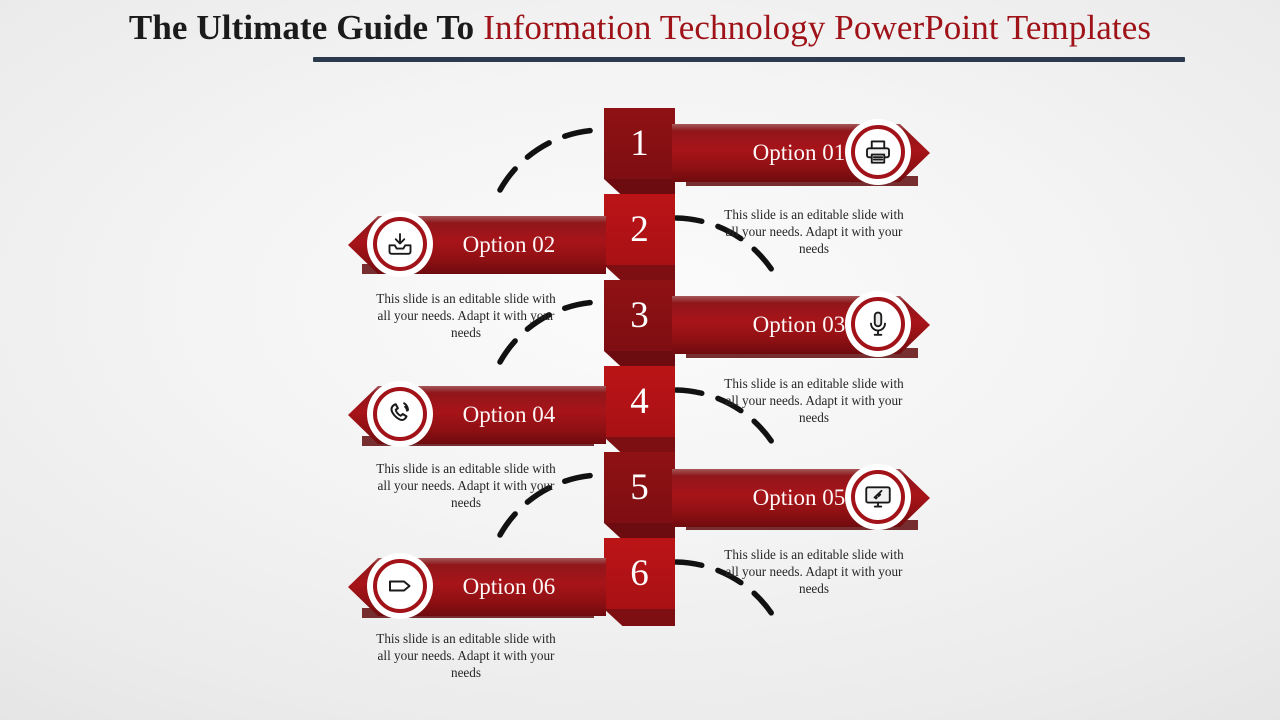 This screenshot has width=1280, height=720. I want to click on option-banner-2: Option 02, so click(477, 244).